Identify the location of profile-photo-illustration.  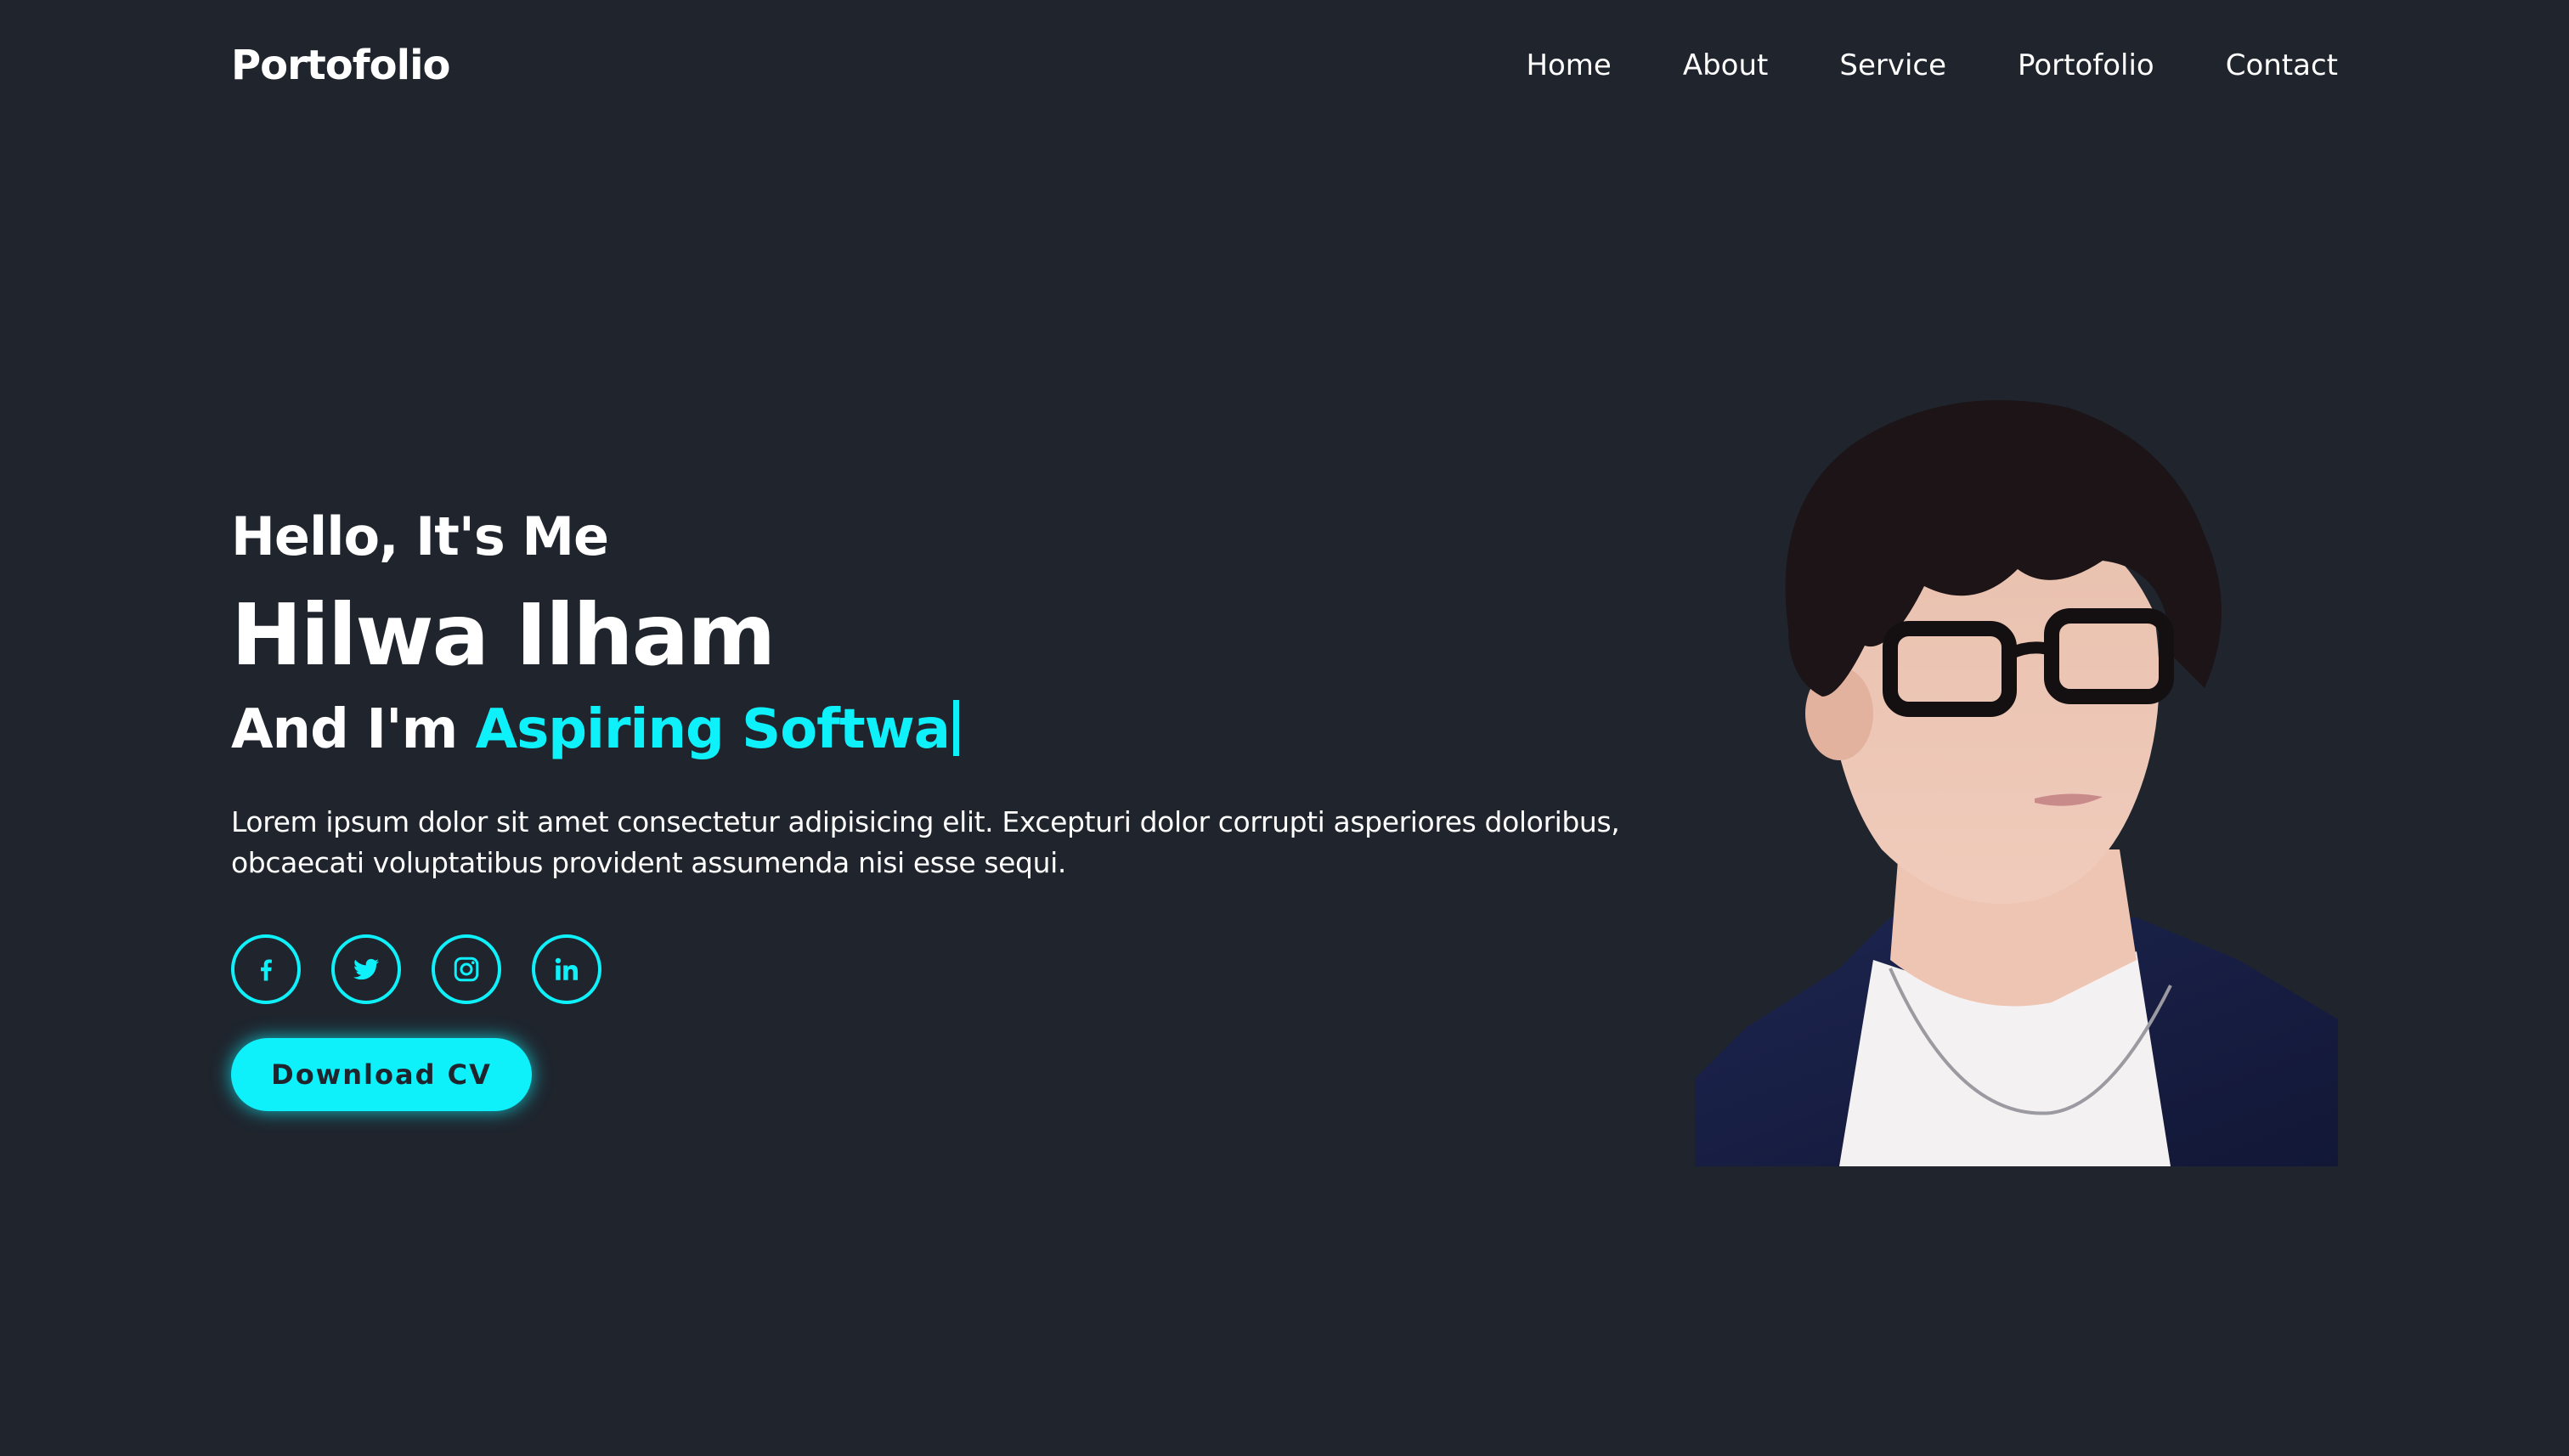
(2017, 783).